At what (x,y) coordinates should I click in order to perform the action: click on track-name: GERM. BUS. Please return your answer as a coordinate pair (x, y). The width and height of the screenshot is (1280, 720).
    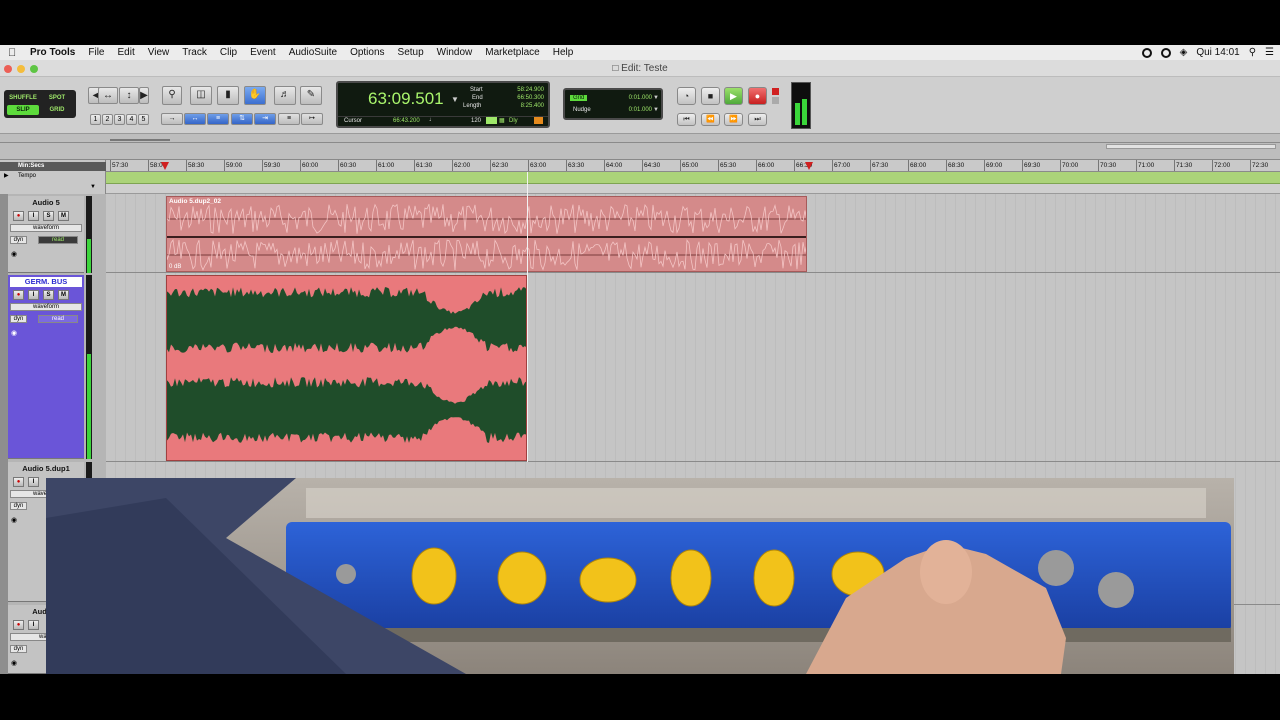
    Looking at the image, I should click on (46, 282).